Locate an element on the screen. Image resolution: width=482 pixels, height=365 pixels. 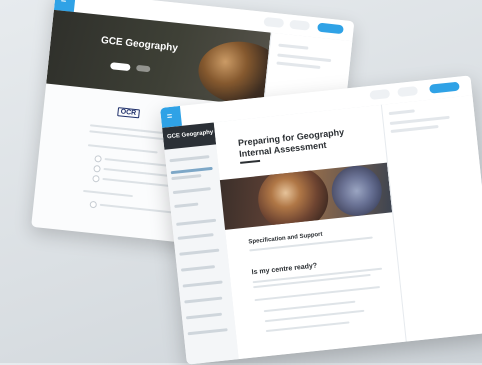
lens-image is located at coordinates (357, 191).